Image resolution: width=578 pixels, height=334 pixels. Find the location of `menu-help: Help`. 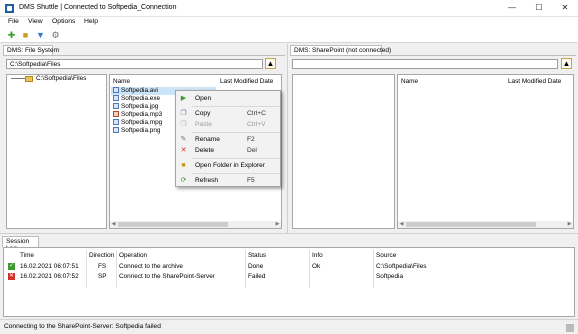

menu-help: Help is located at coordinates (91, 21).